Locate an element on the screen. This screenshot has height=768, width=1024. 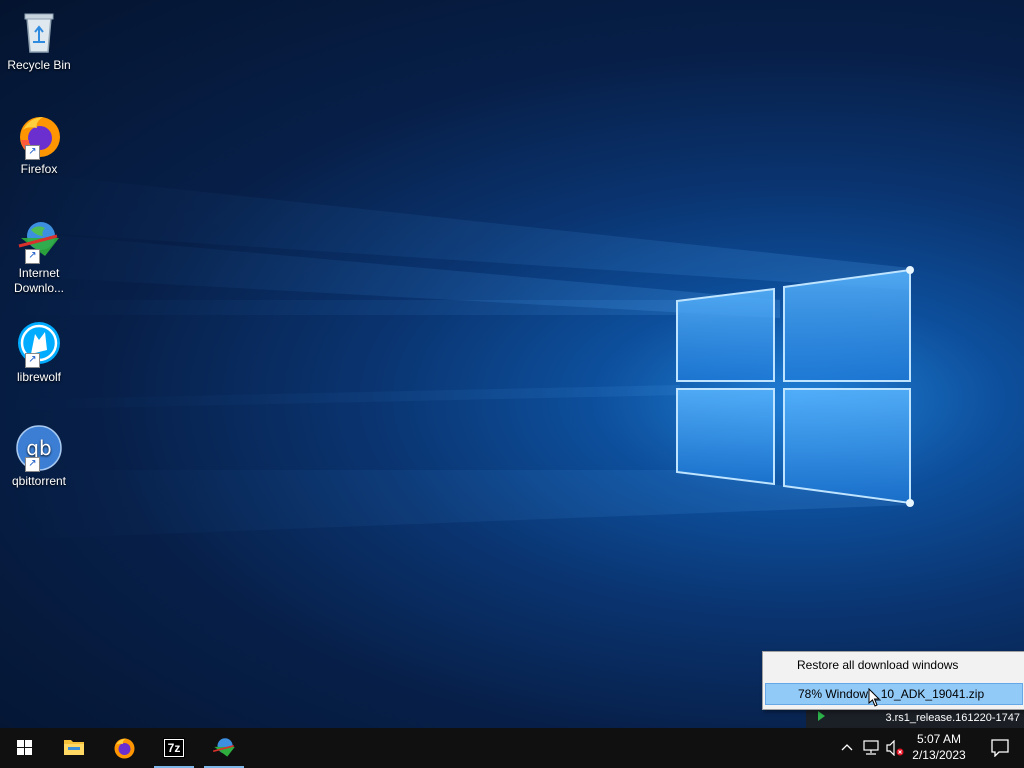
desktop-icon-recycle-bin: Recycle Bin is located at coordinates (39, 40).